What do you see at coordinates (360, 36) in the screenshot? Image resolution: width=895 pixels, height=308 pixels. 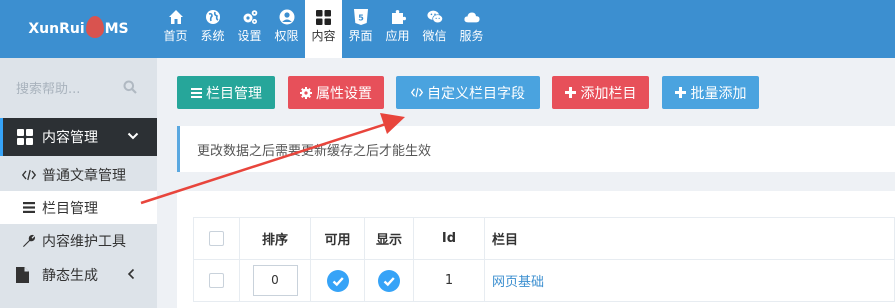 I see `nav-label: 界面` at bounding box center [360, 36].